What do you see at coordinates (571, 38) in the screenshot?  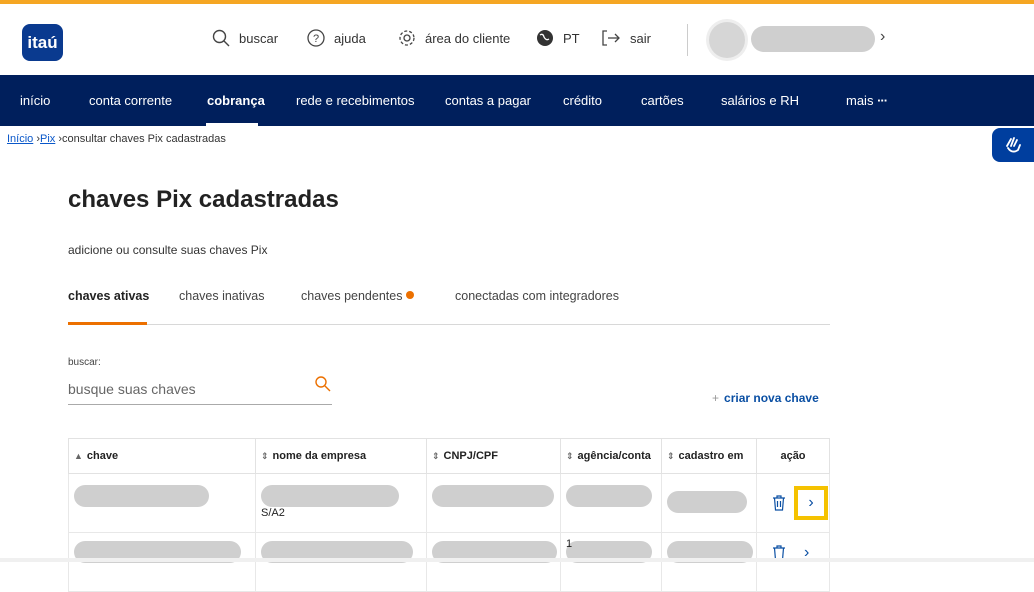 I see `header-language-label: PT` at bounding box center [571, 38].